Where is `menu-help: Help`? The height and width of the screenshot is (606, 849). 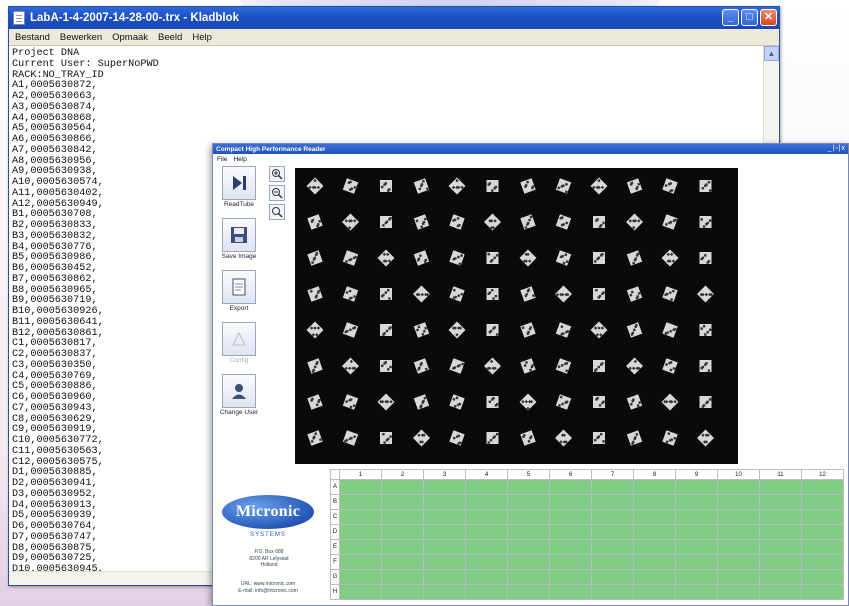 menu-help: Help is located at coordinates (202, 37).